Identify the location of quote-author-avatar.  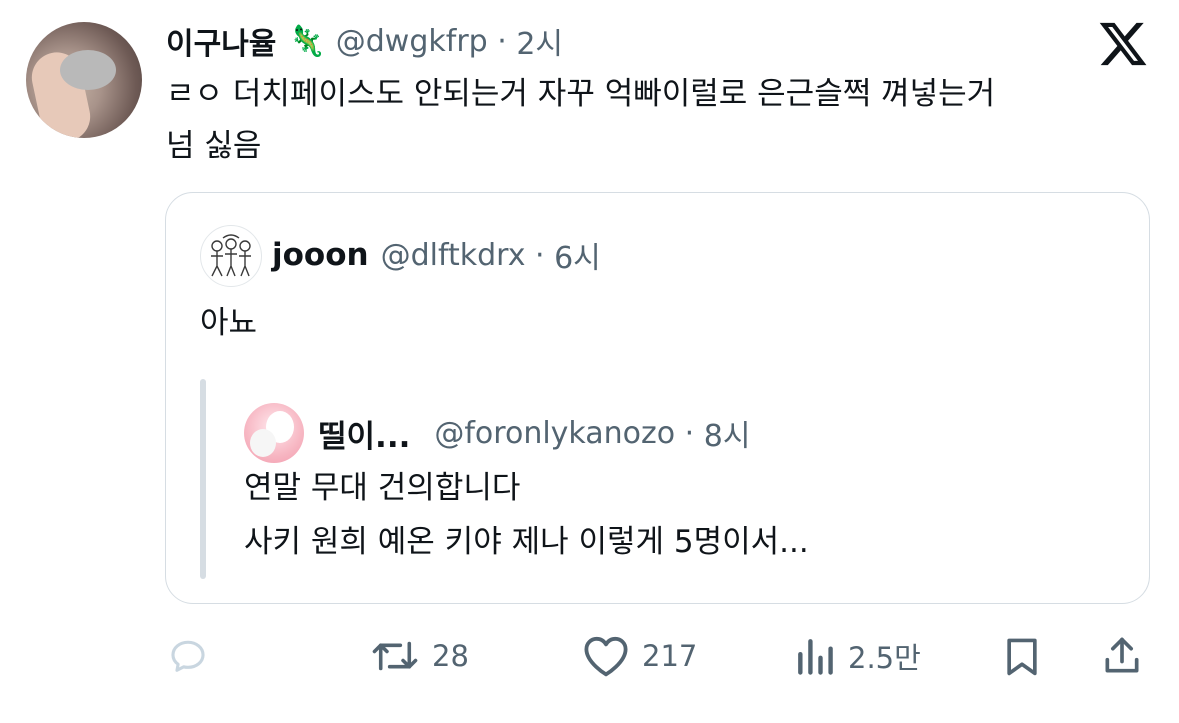
(231, 256).